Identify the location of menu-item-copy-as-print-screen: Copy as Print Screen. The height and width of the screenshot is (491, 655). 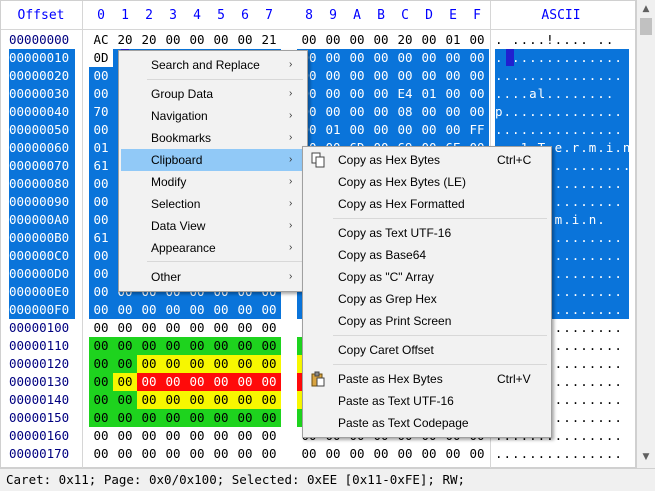
(426, 321).